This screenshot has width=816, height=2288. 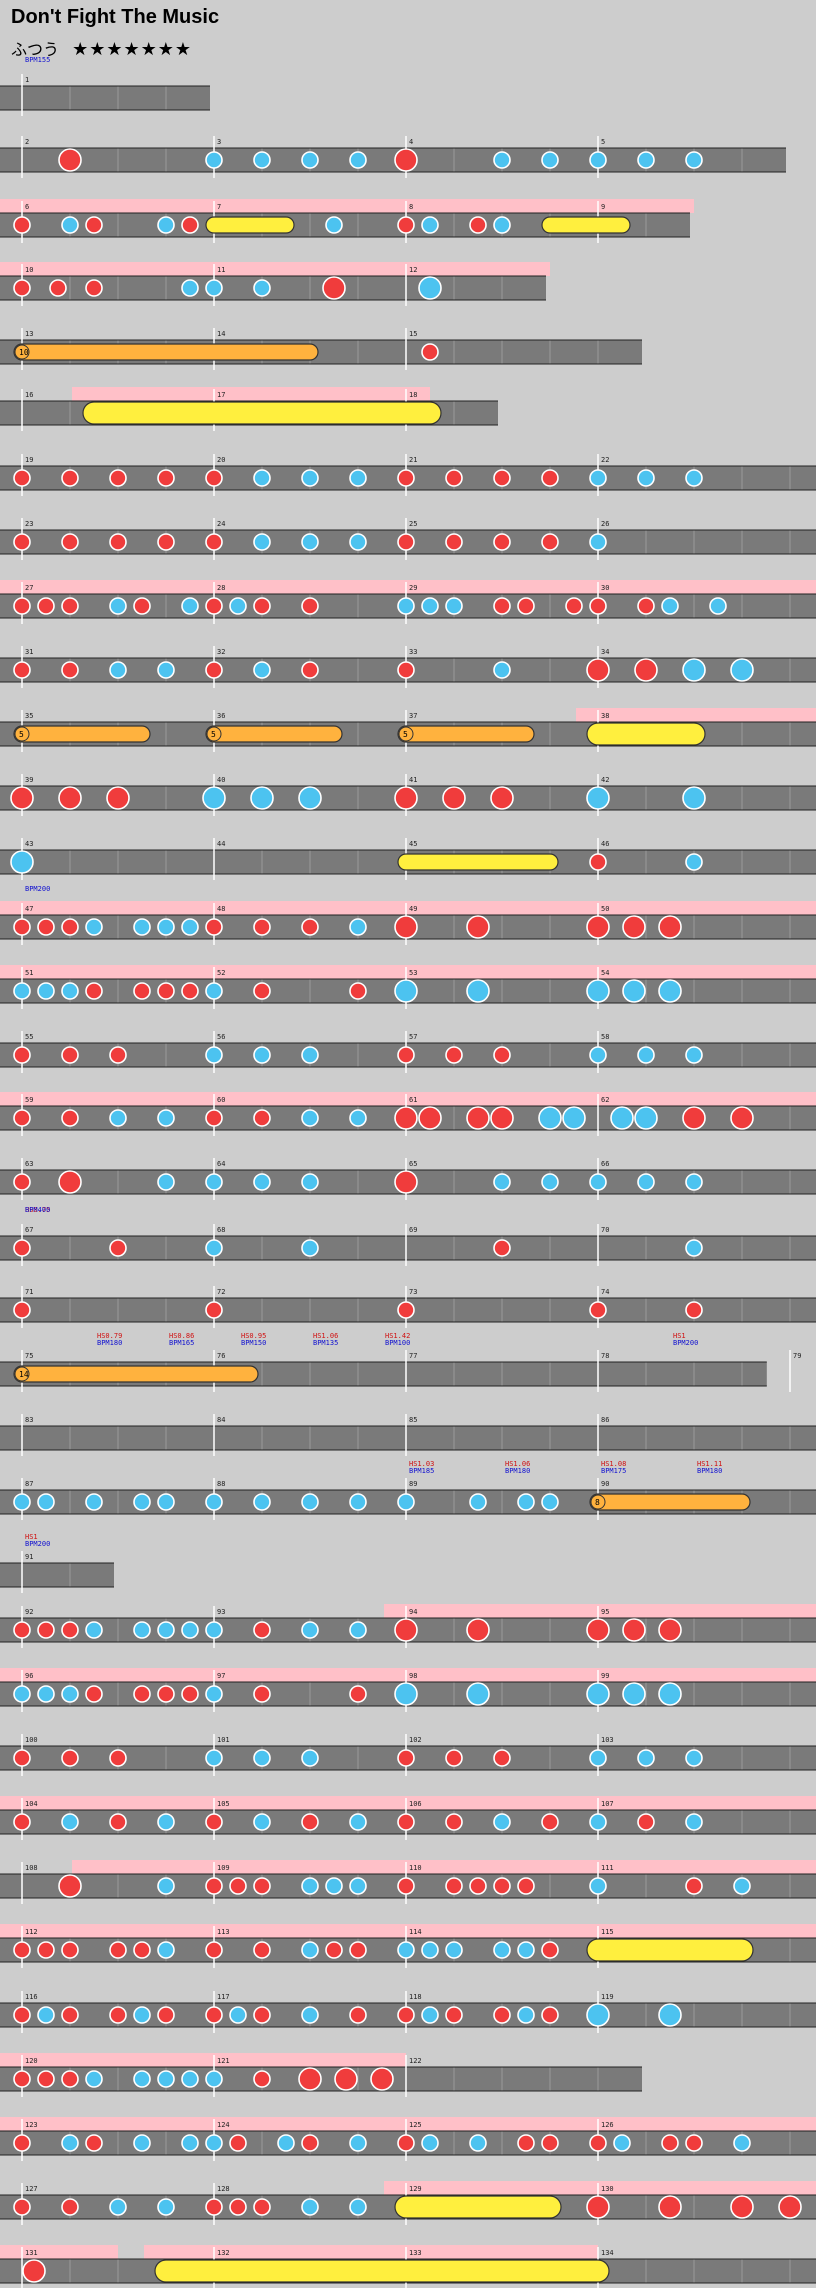 What do you see at coordinates (223, 2189) in the screenshot?
I see `measure-number: 128` at bounding box center [223, 2189].